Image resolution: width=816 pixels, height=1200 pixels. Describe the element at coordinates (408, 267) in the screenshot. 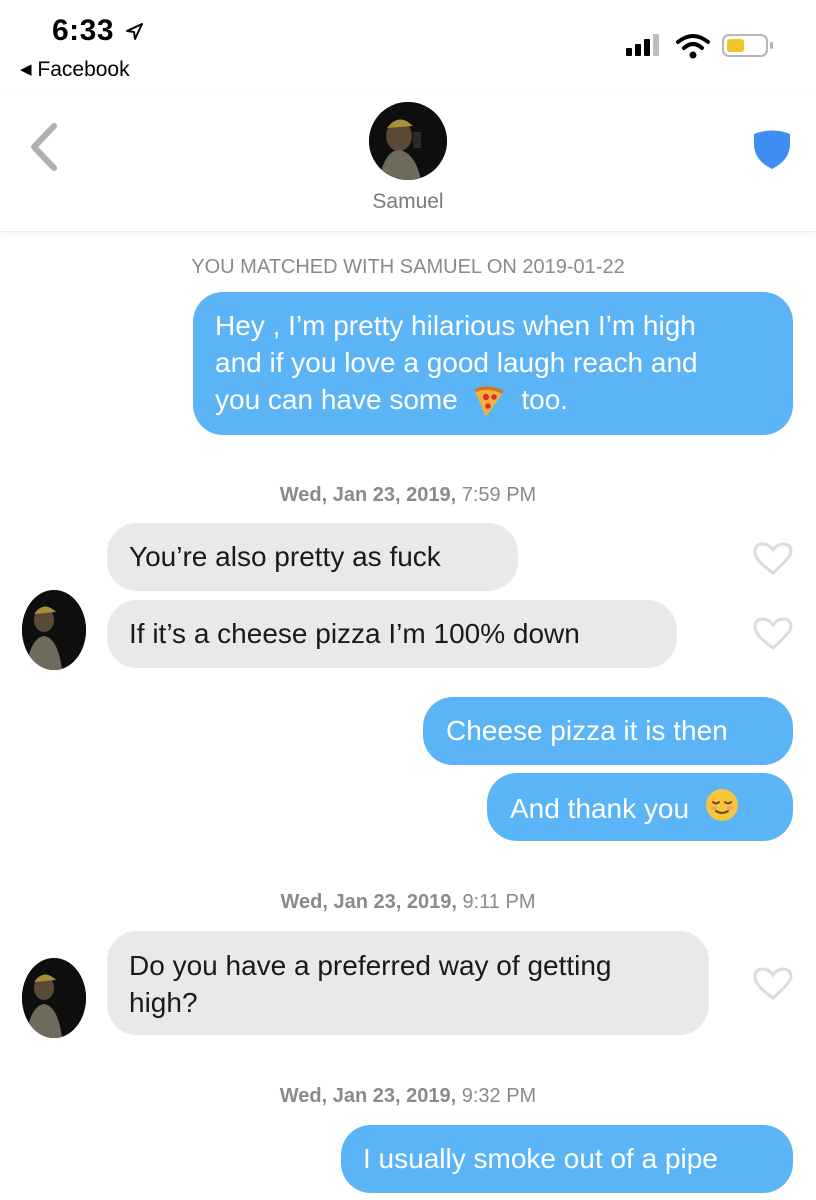

I see `match-notice: YOU MATCHED WITH SAMUEL ON 2019-01-22` at that location.